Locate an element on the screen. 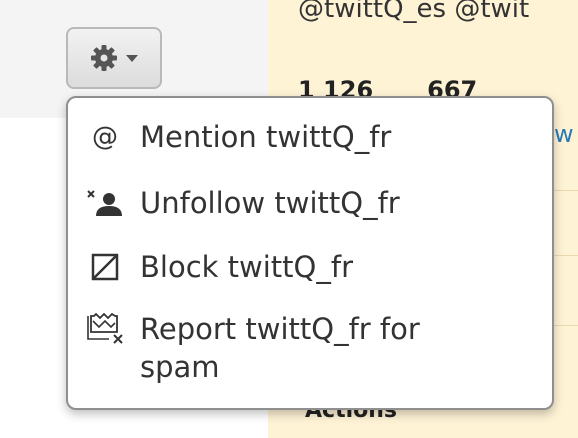  profile-handles: @twittQ_es @twit is located at coordinates (414, 12).